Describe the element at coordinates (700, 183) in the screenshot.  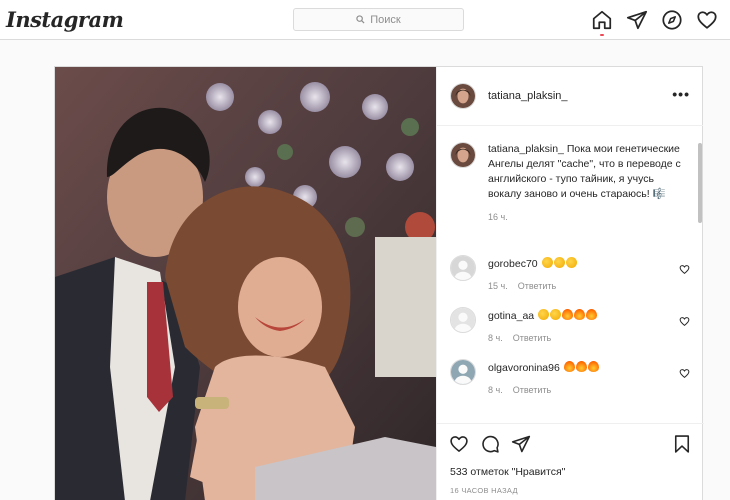
I see `comments-scrollbar` at that location.